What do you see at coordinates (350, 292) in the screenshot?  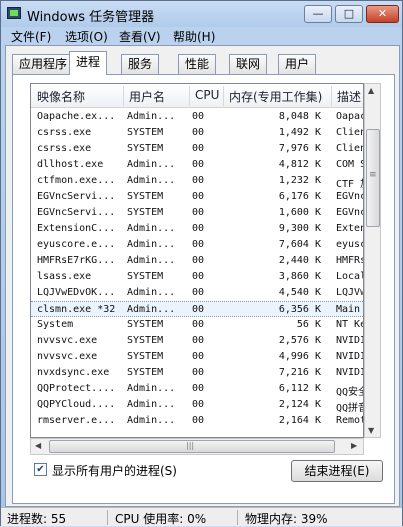 I see `process-description: LQJVw` at bounding box center [350, 292].